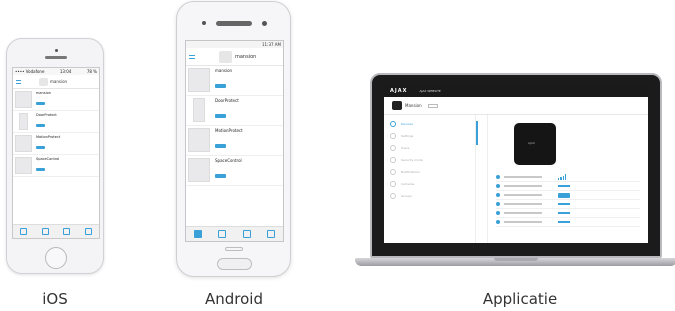  I want to click on users-icon, so click(393, 148).